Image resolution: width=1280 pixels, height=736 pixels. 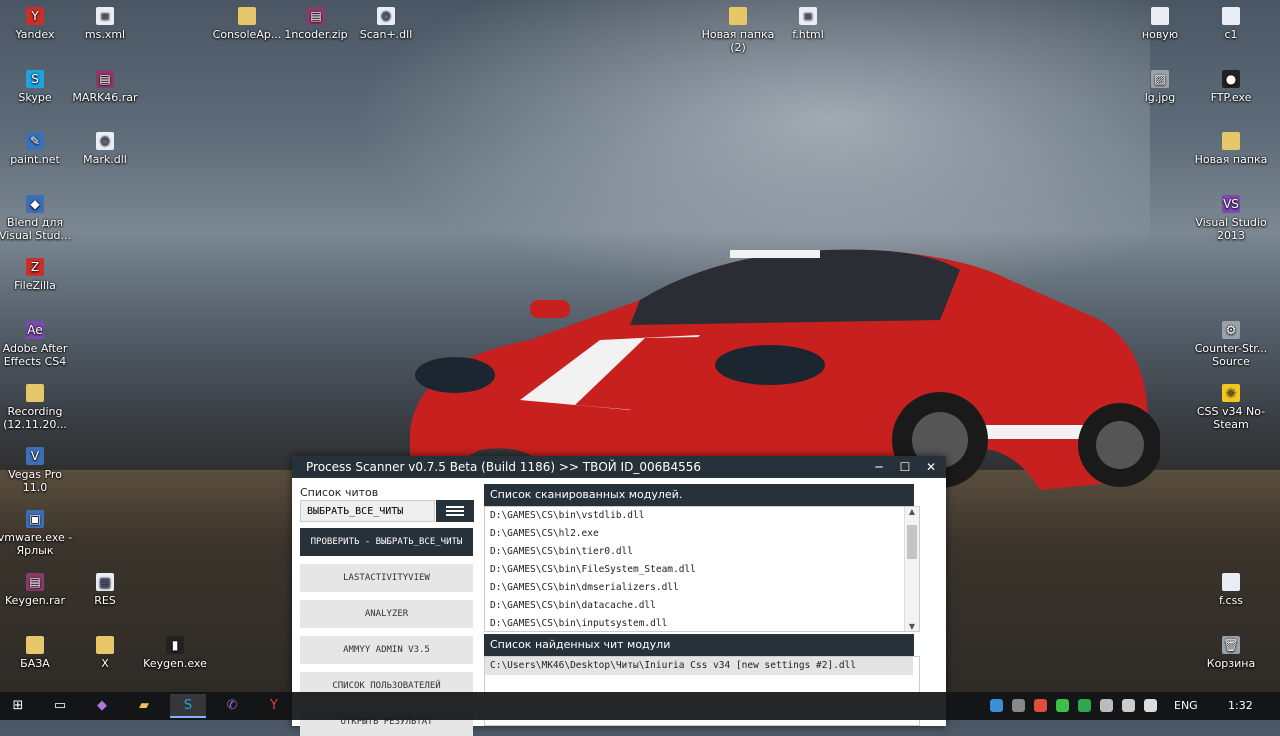 What do you see at coordinates (699, 645) in the screenshot?
I see `found-modules-header: Список найденных чит модули` at bounding box center [699, 645].